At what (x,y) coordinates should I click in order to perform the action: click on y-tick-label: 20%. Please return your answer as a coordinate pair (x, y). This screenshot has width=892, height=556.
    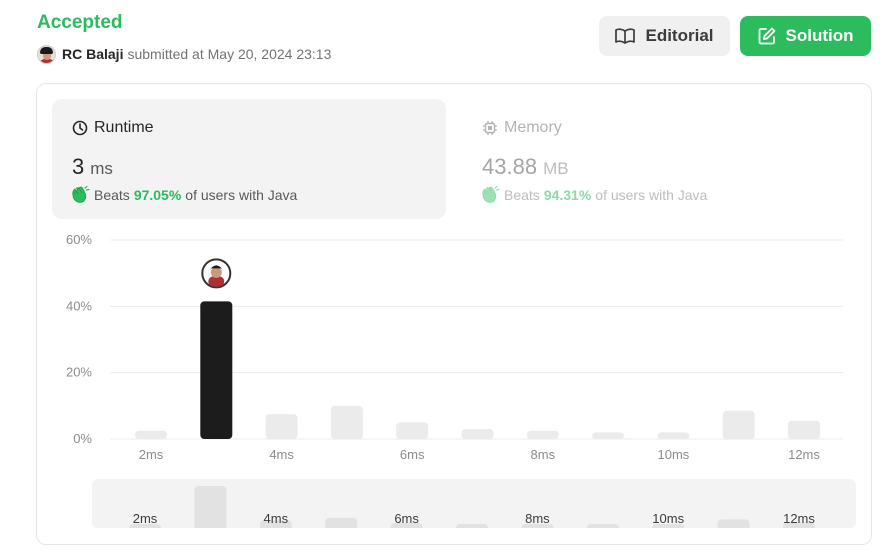
    Looking at the image, I should click on (79, 372).